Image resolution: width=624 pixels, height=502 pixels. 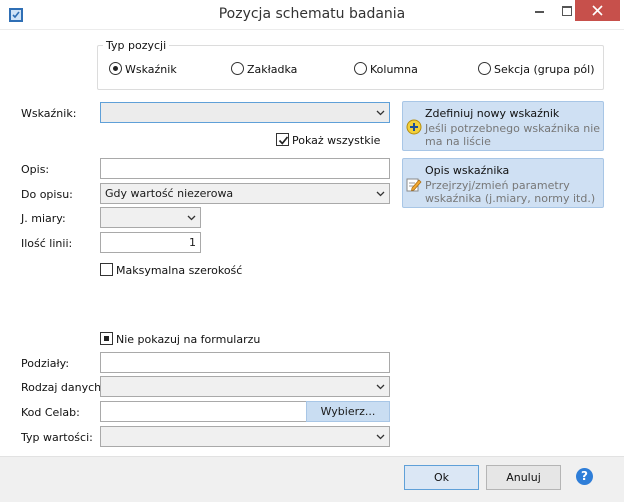 I want to click on do-opisu-select: Gdy wartość niezerowa, so click(x=245, y=193).